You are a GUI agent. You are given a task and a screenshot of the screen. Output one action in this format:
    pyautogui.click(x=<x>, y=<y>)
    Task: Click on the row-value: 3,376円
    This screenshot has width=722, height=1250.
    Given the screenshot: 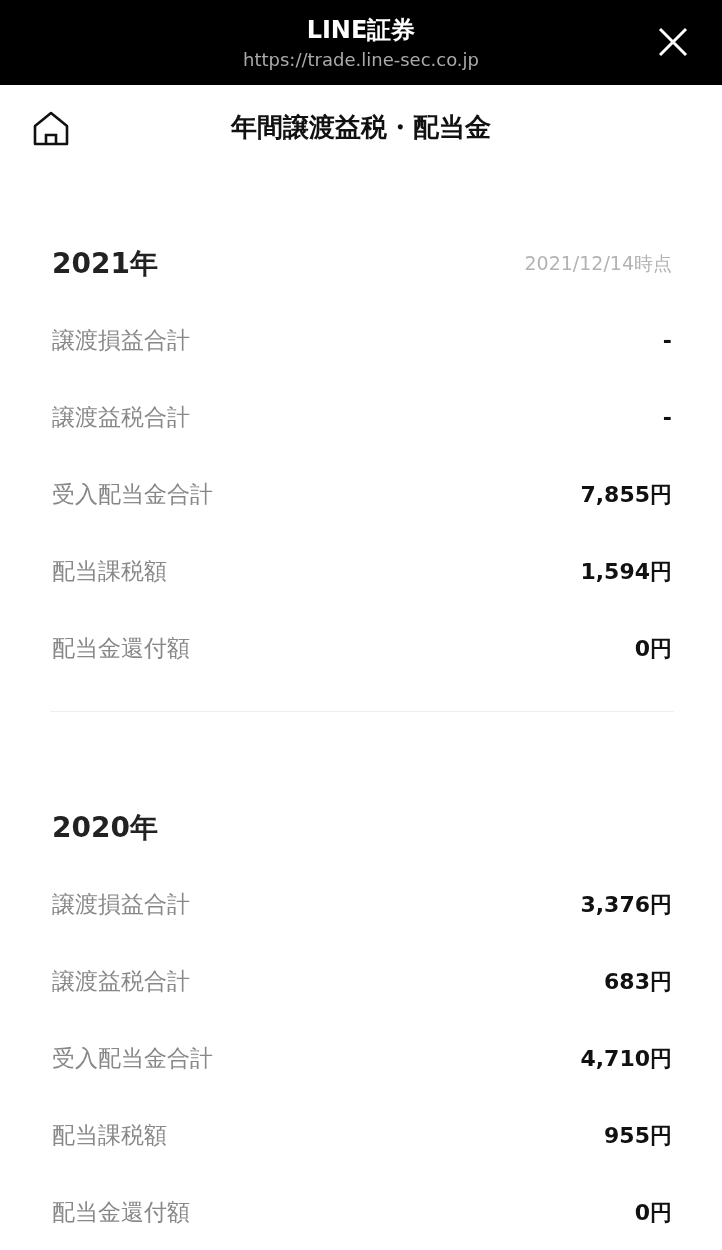 What is the action you would take?
    pyautogui.click(x=626, y=904)
    